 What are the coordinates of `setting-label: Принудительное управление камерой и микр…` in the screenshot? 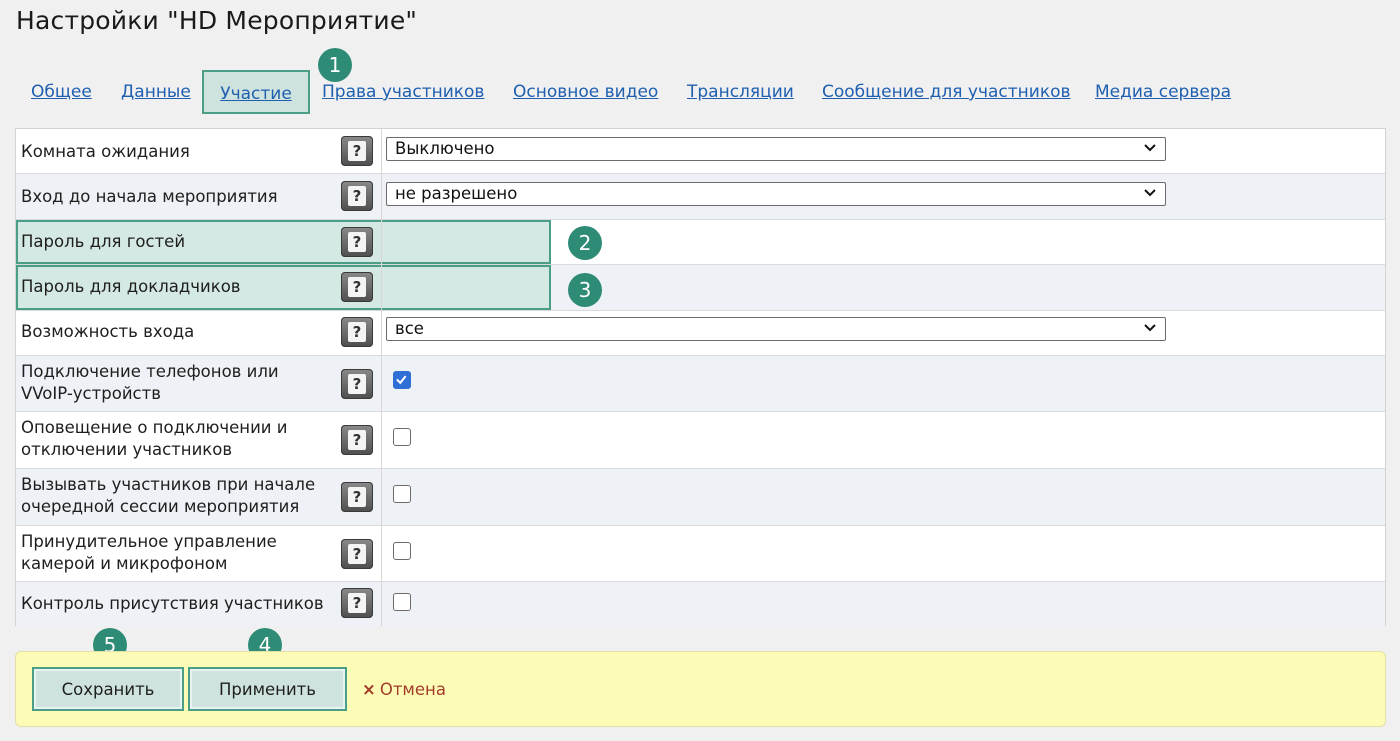 It's located at (149, 552).